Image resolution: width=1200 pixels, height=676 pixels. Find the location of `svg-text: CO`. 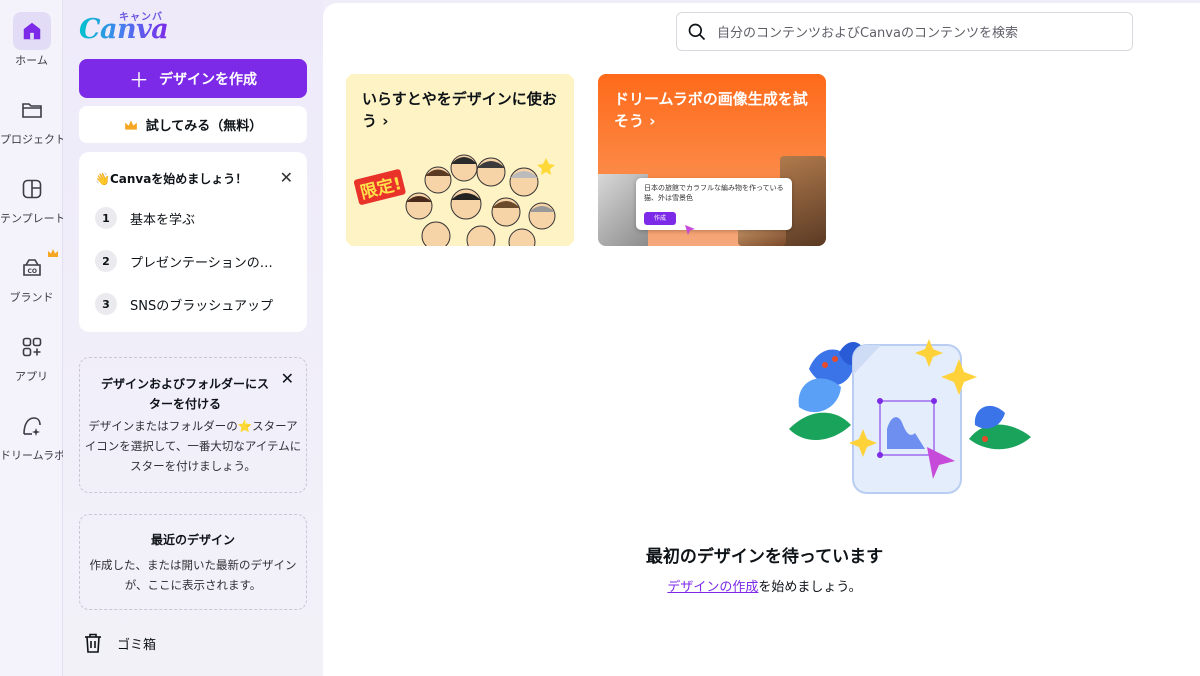

svg-text: CO is located at coordinates (32, 271).